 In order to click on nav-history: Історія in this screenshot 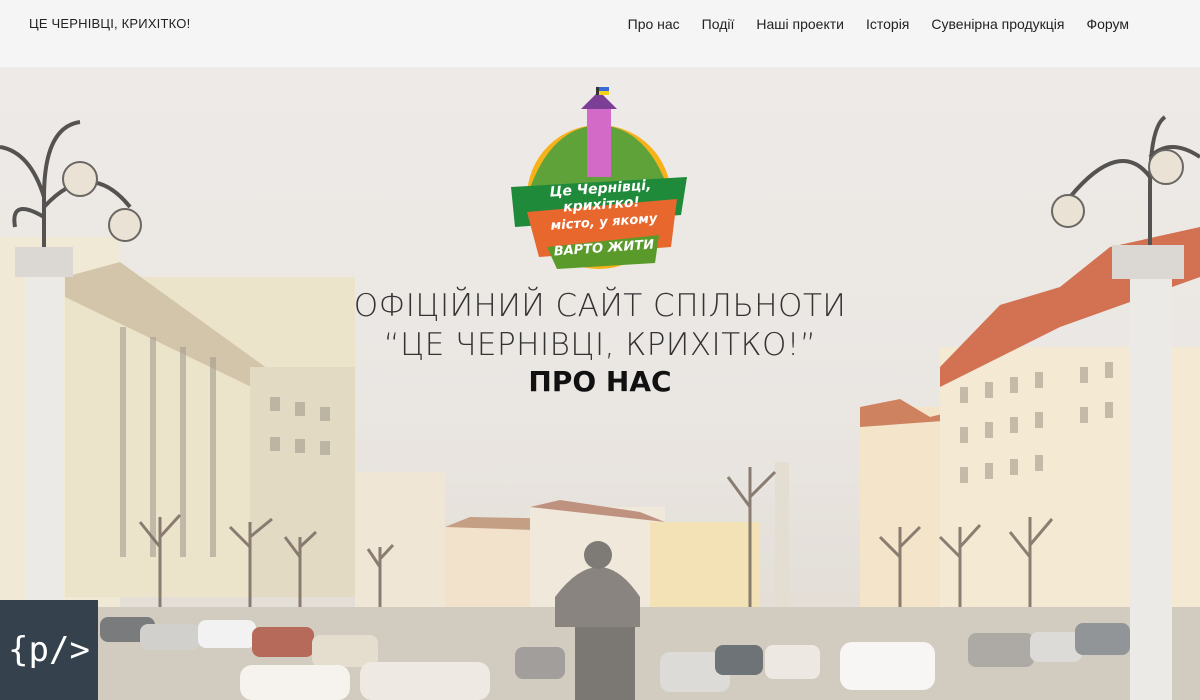, I will do `click(887, 24)`.